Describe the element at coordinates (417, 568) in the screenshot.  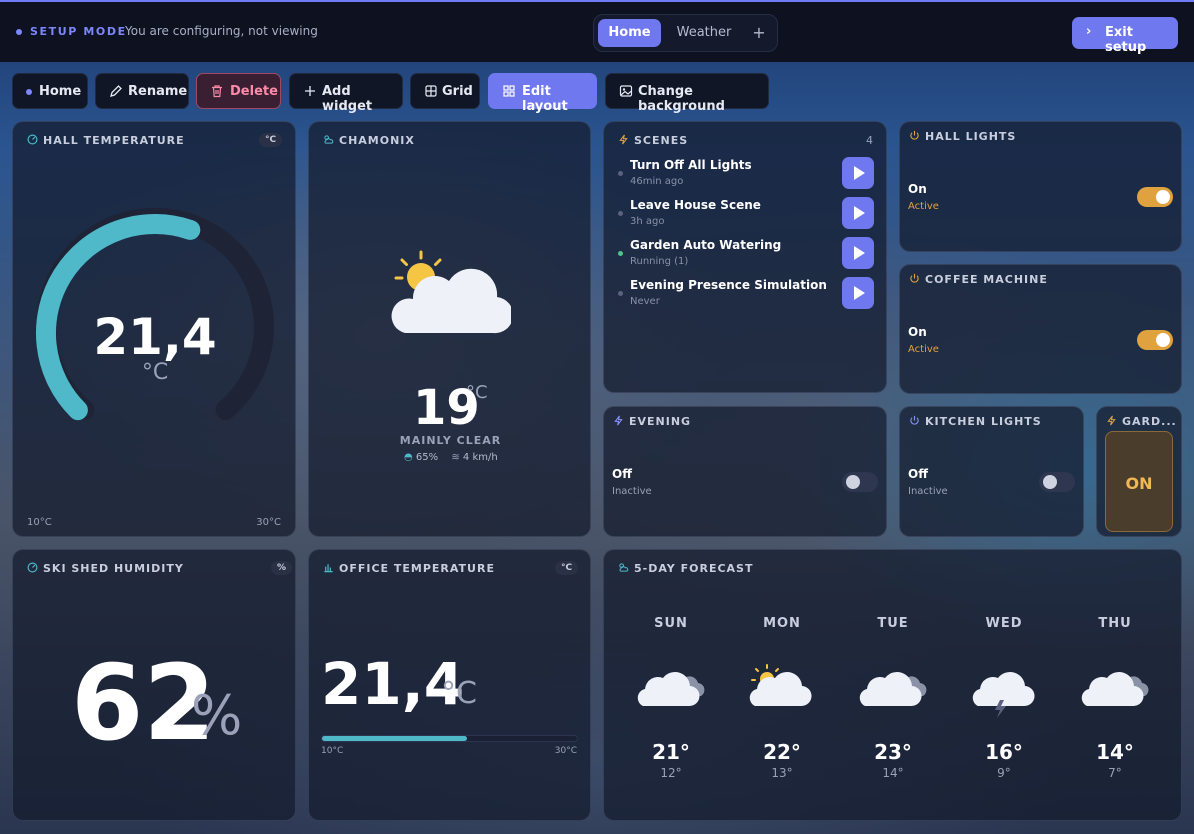
I see `office-temperature-title: OFFICE TEMPERATURE` at that location.